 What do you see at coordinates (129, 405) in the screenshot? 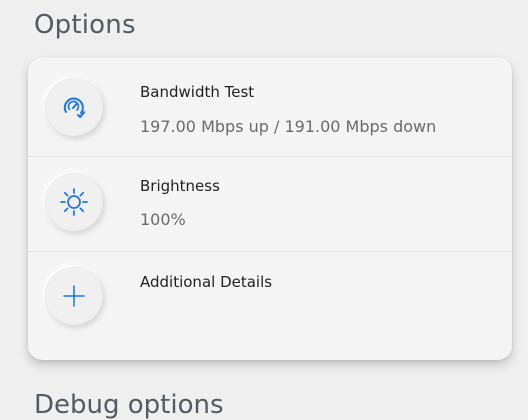
I see `section-heading-debug-options: Debug options` at bounding box center [129, 405].